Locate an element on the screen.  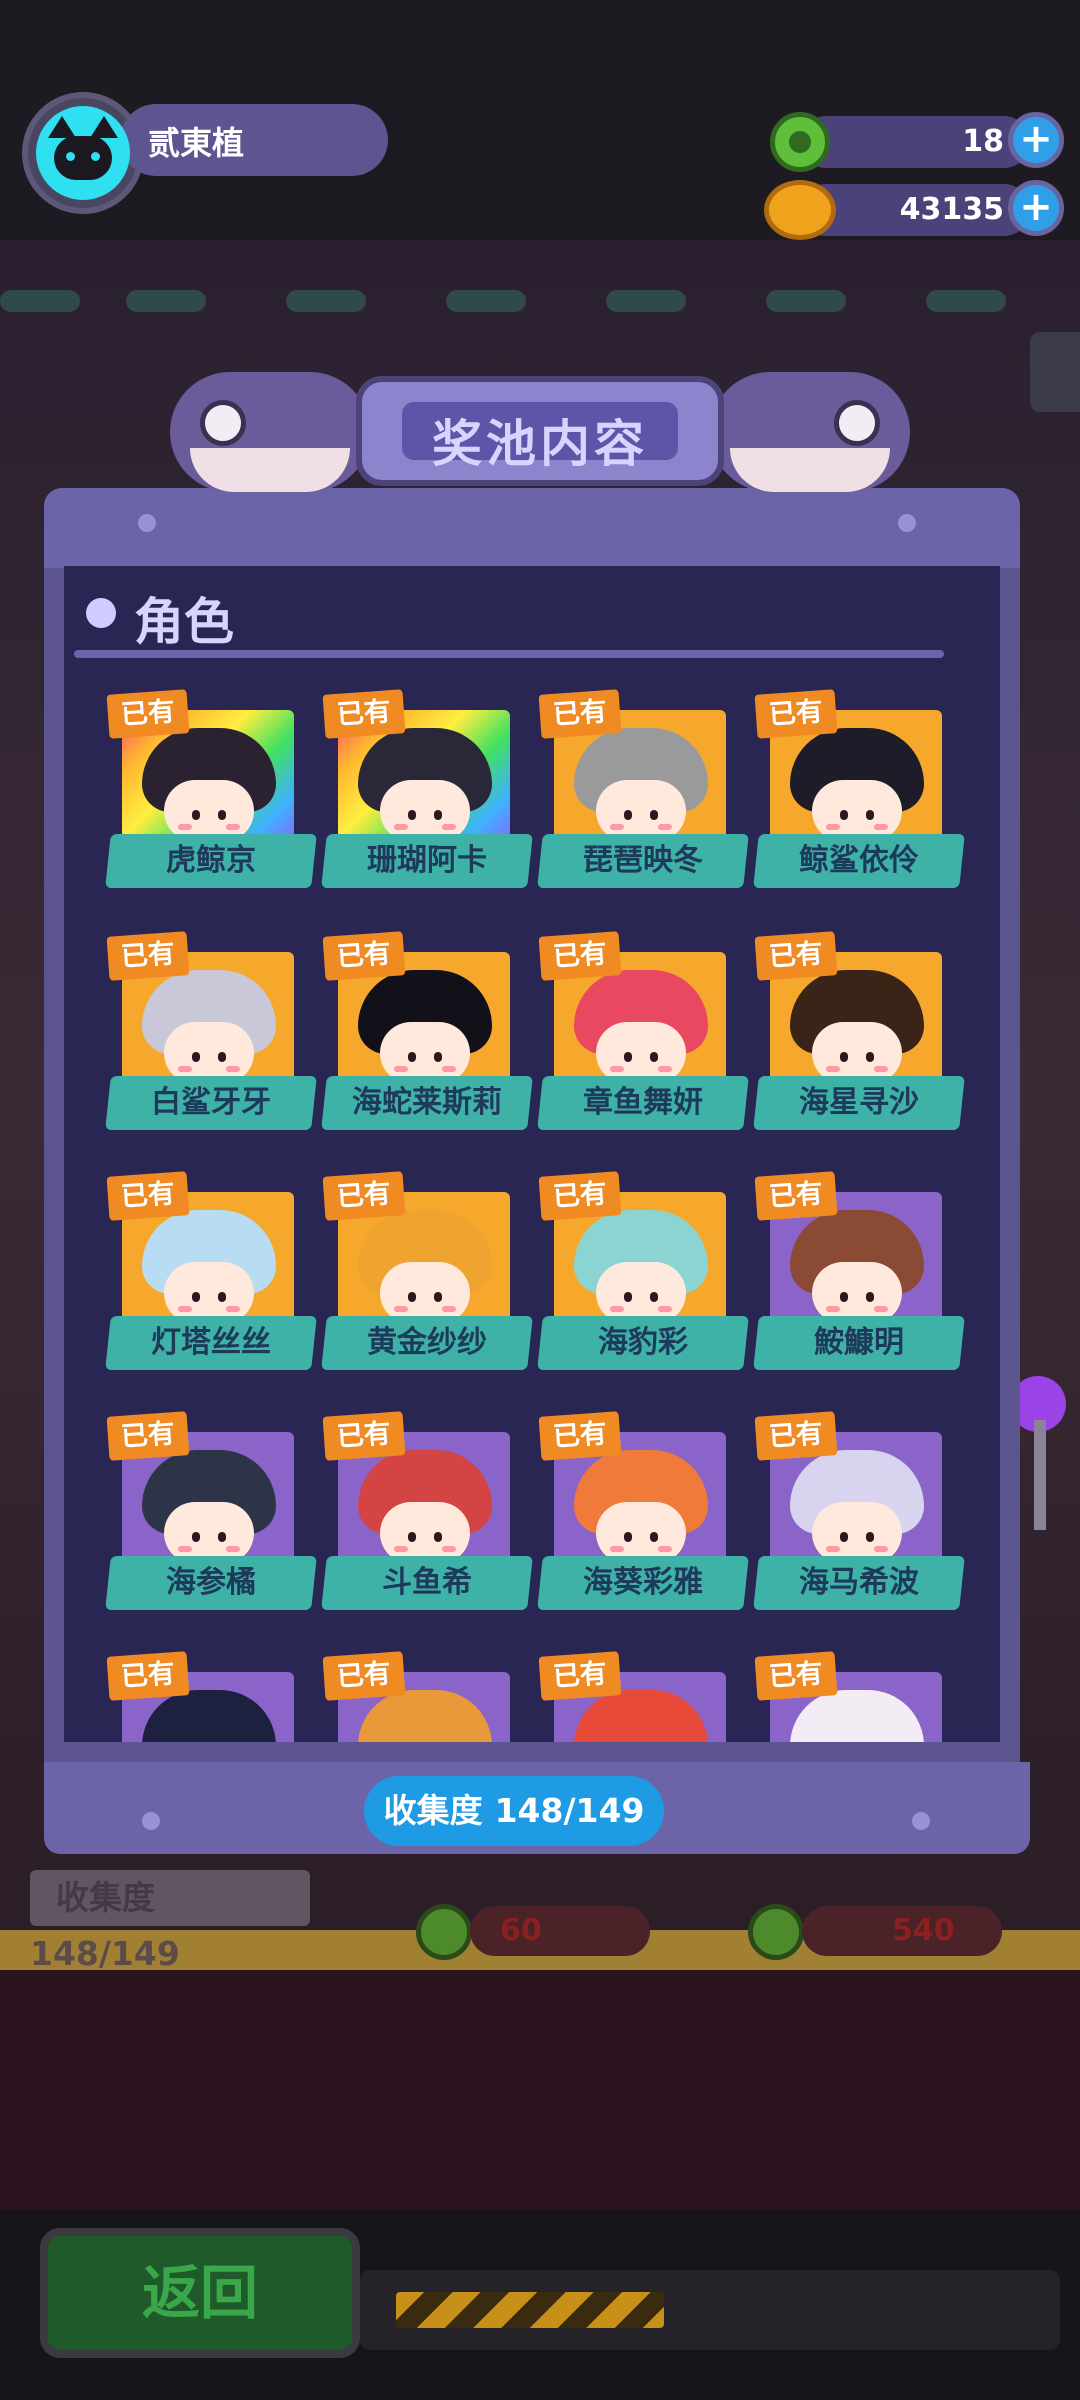
character-name: 鲸鲨依伶 is located at coordinates (859, 860).